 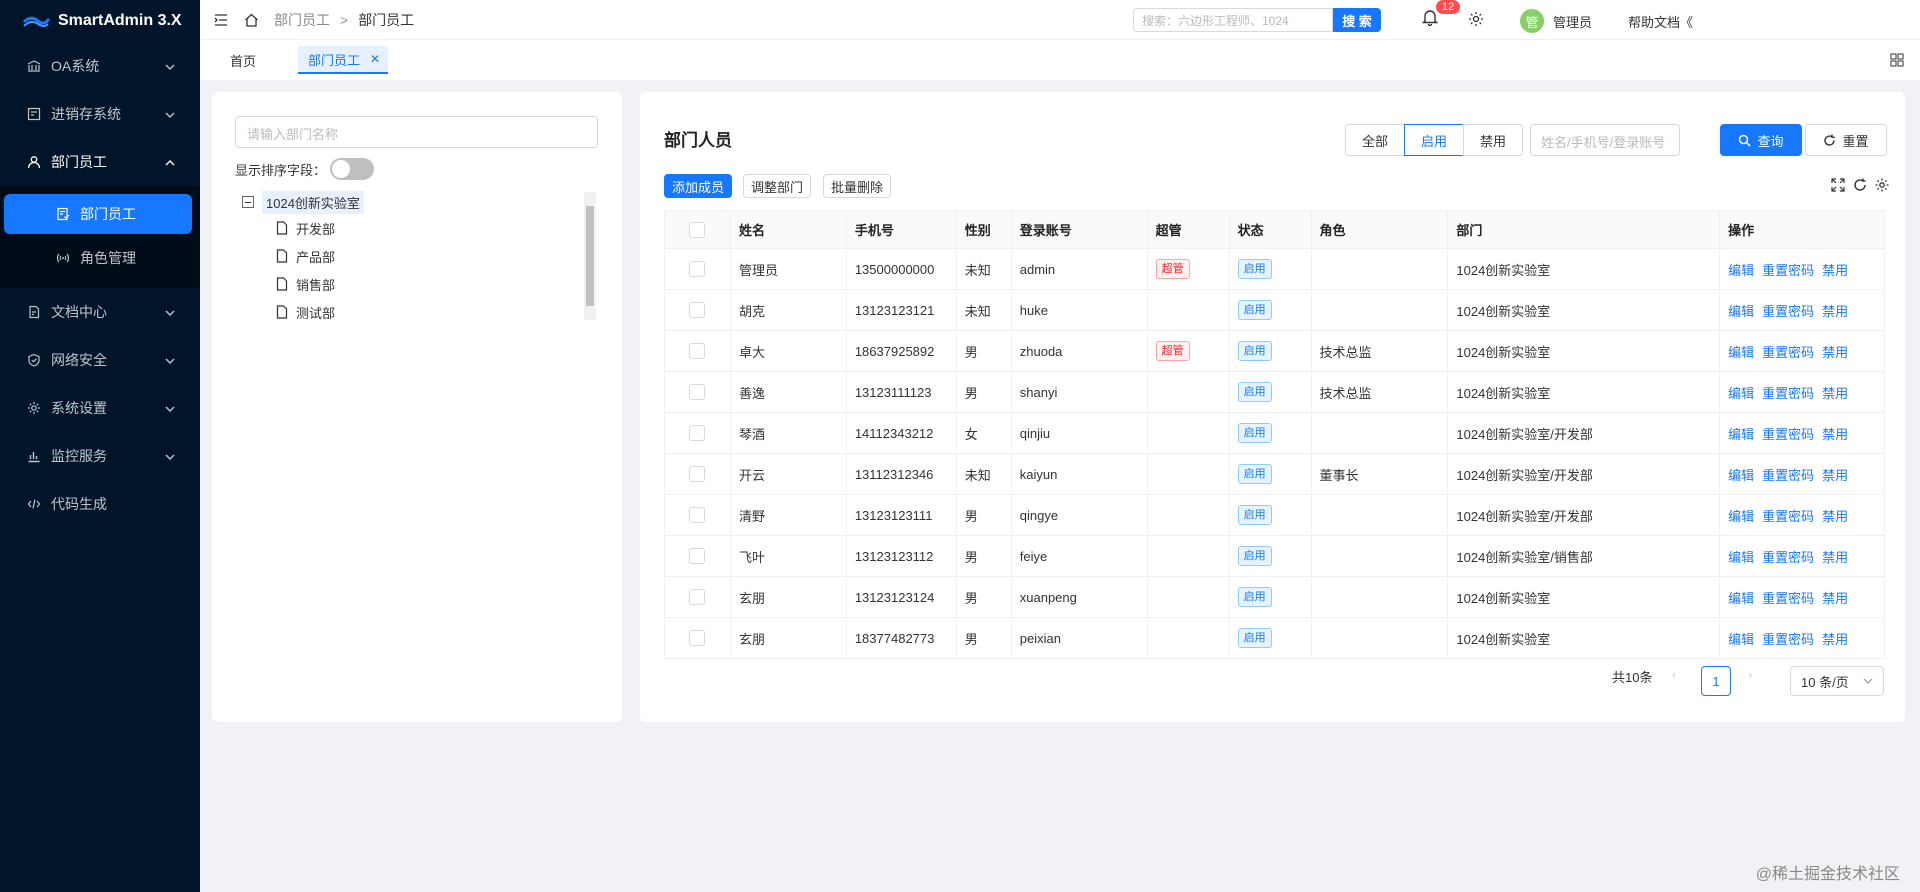 What do you see at coordinates (100, 66) in the screenshot?
I see `sidebar-item: OA系统` at bounding box center [100, 66].